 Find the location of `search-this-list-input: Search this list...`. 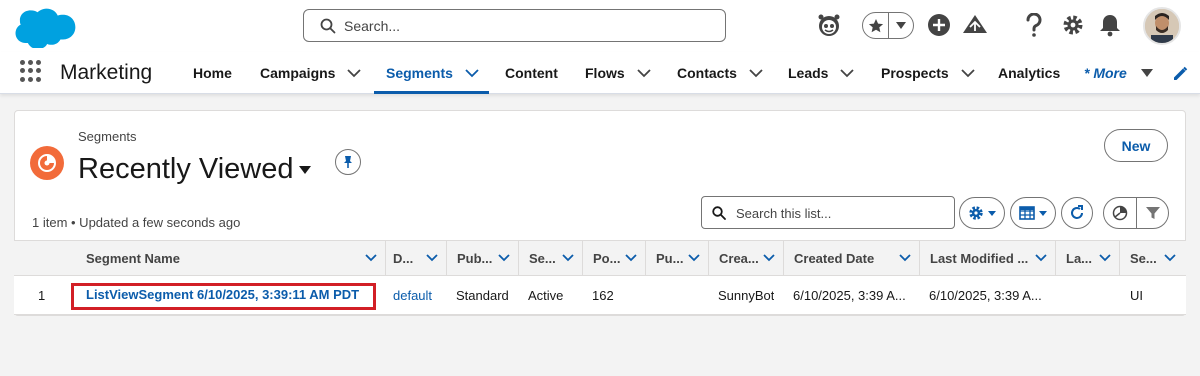

search-this-list-input: Search this list... is located at coordinates (828, 212).